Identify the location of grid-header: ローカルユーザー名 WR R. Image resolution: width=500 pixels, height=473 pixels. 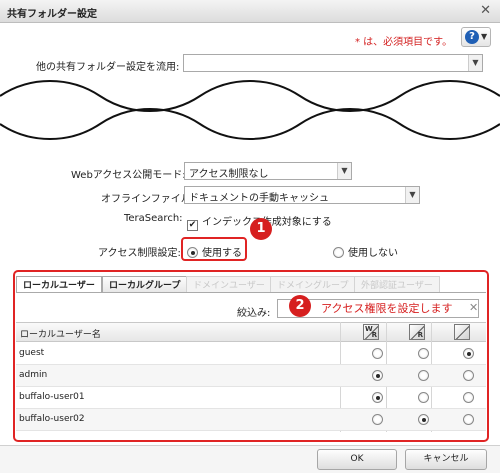
(251, 332).